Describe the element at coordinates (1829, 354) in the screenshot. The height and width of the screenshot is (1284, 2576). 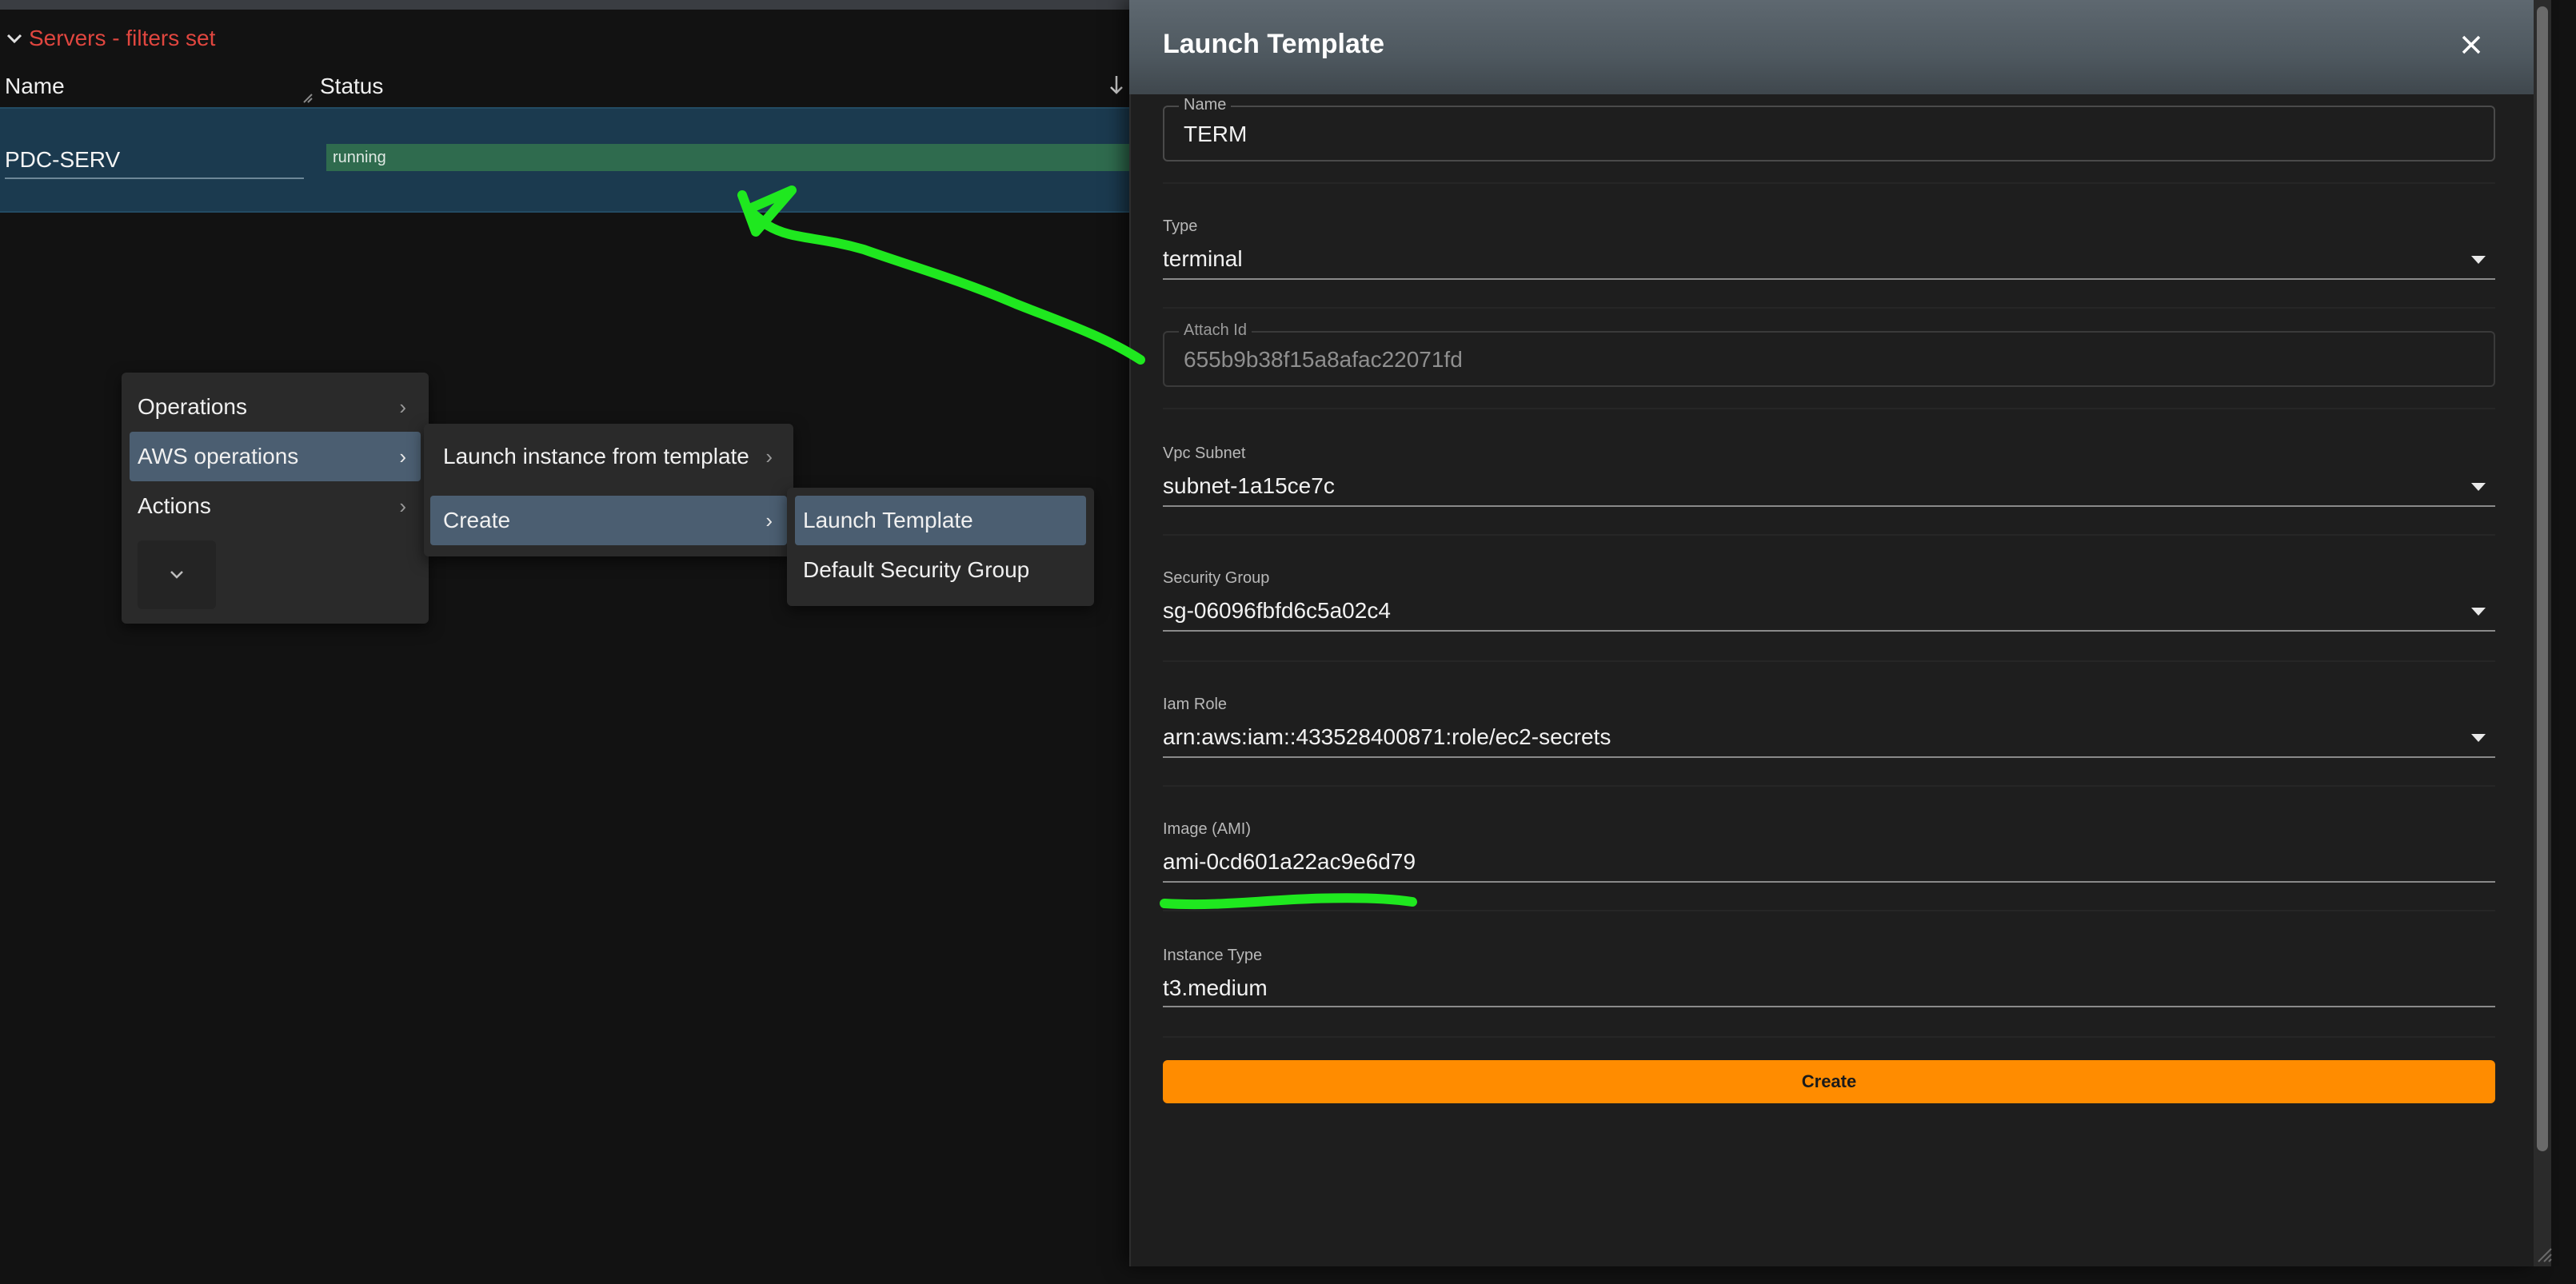
I see `attach-id-field: Attach Id 655b9b38f15a8afac22071fd` at that location.